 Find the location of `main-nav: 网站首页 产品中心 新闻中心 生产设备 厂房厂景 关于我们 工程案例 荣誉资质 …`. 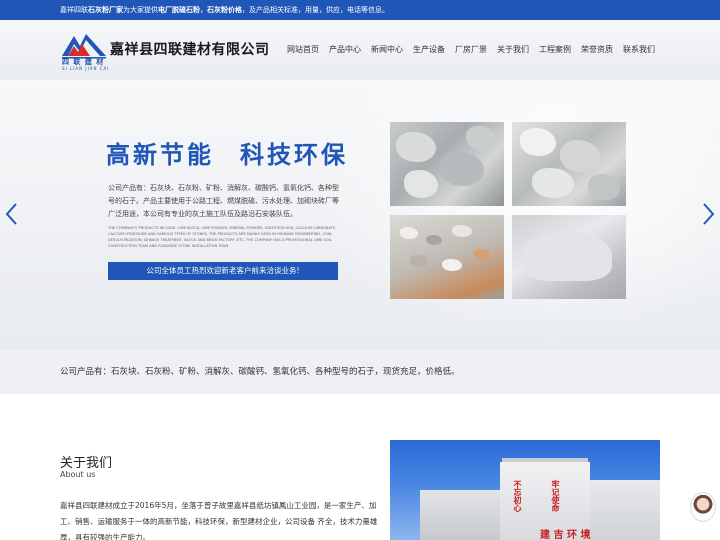

main-nav: 网站首页 产品中心 新闻中心 生产设备 厂房厂景 关于我们 工程案例 荣誉资质 … is located at coordinates (471, 49).